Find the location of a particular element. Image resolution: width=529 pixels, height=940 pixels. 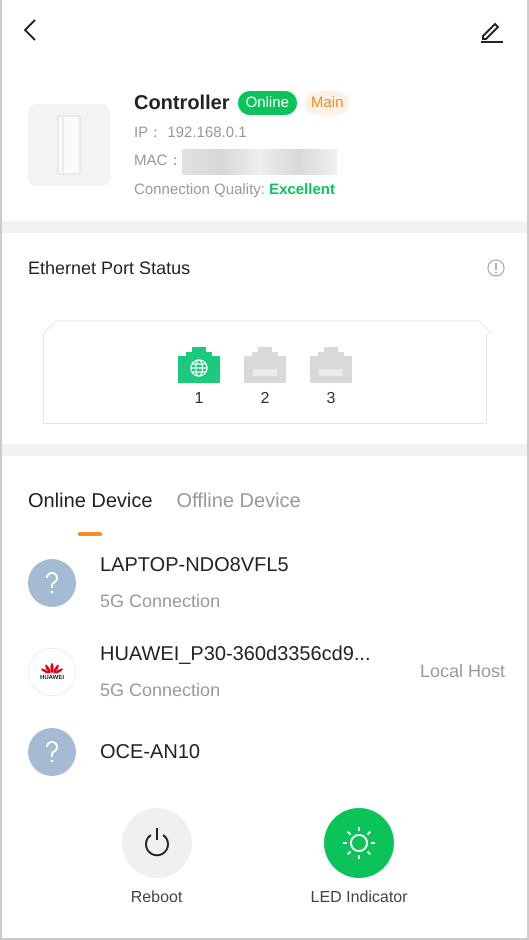

mac-label: MAC： is located at coordinates (158, 161).